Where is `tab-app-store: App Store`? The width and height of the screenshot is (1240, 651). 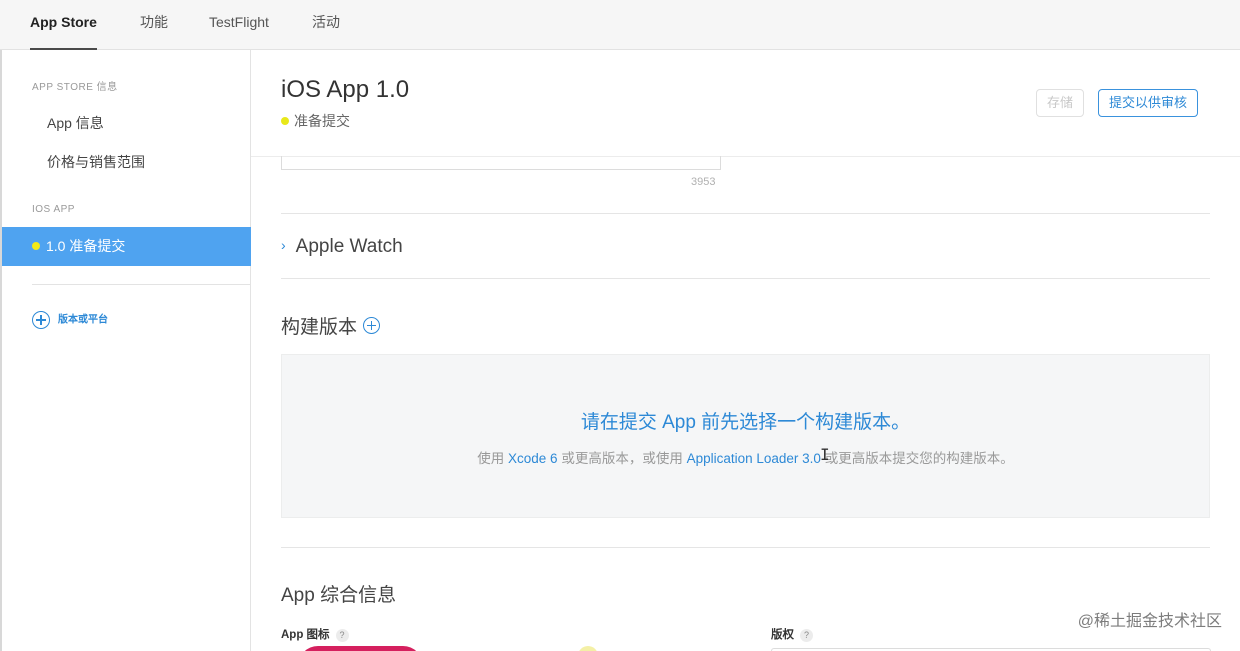
tab-app-store: App Store is located at coordinates (63, 25).